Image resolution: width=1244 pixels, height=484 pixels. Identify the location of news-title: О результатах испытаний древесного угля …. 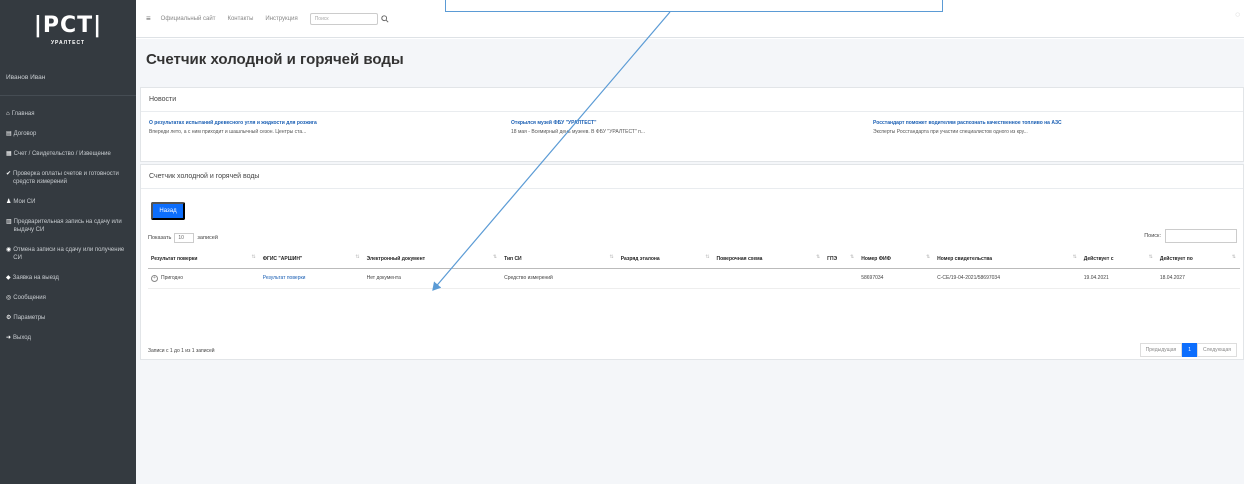
(330, 123).